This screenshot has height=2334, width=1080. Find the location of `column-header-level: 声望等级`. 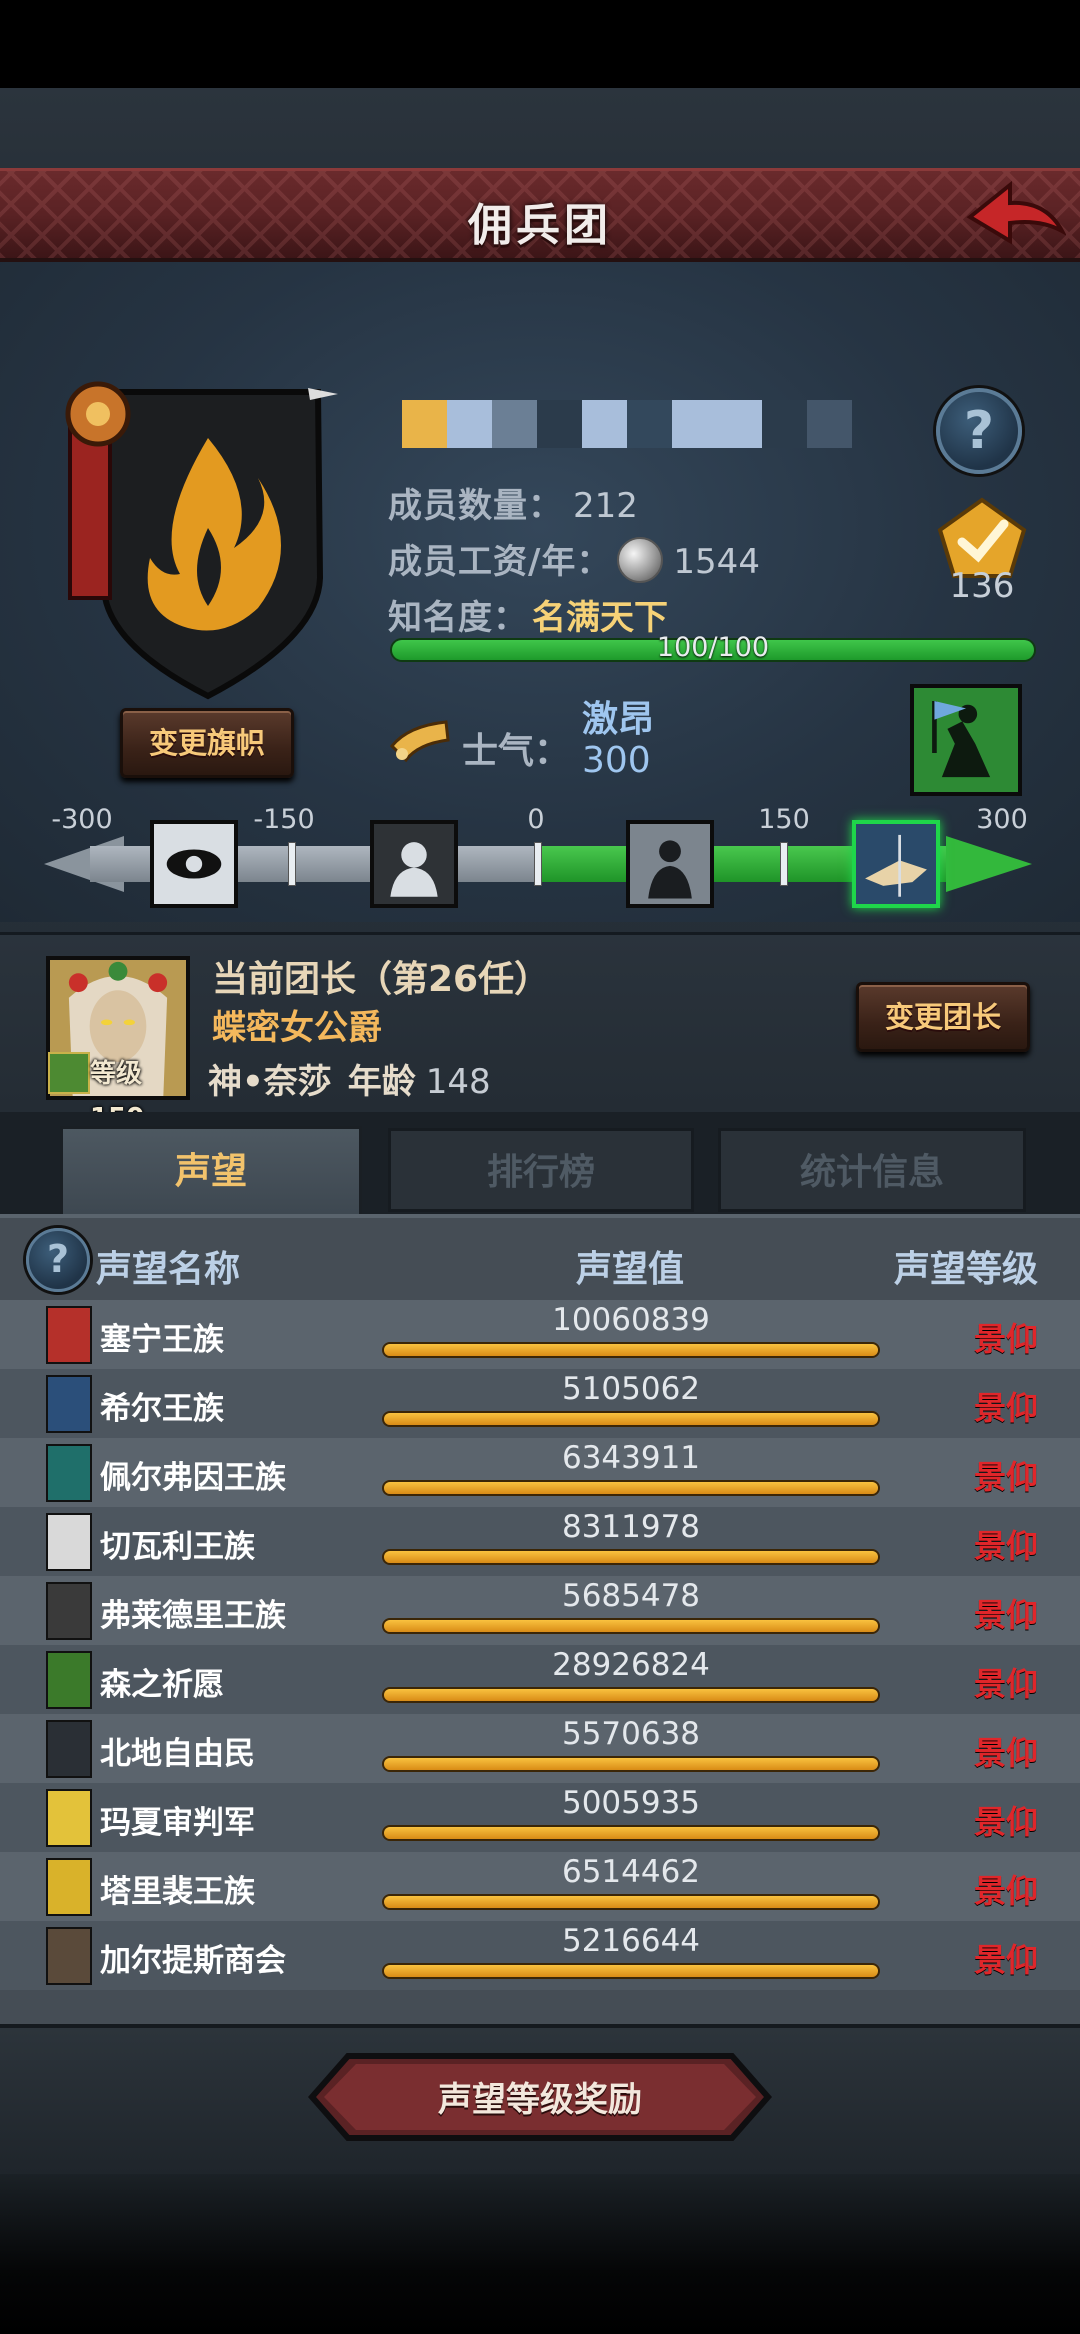

column-header-level: 声望等级 is located at coordinates (965, 1269).